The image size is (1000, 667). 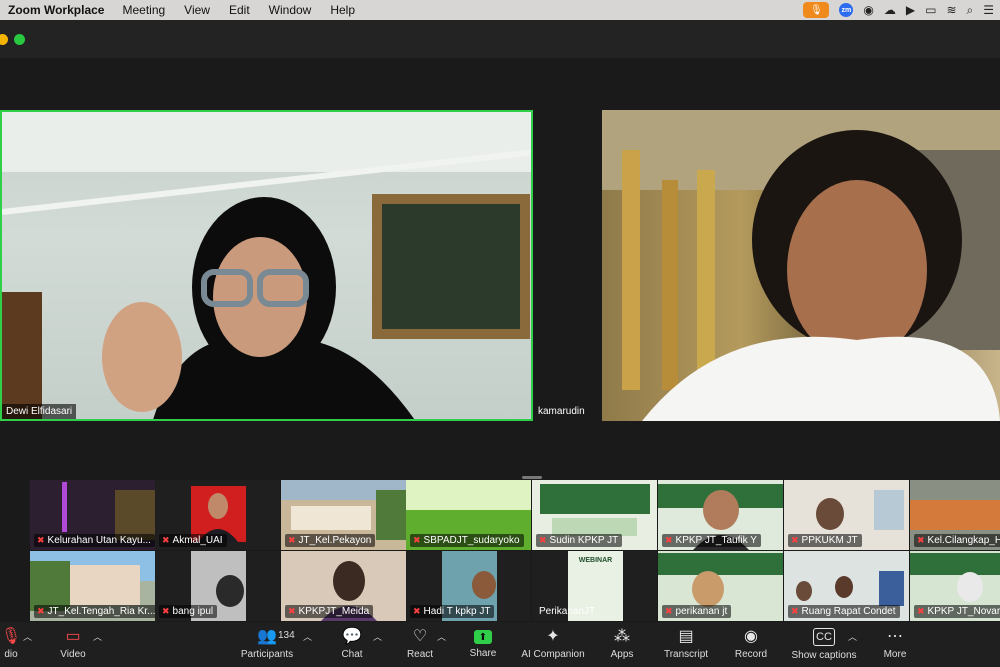 I want to click on transcript-label: Transcript, so click(x=686, y=654).